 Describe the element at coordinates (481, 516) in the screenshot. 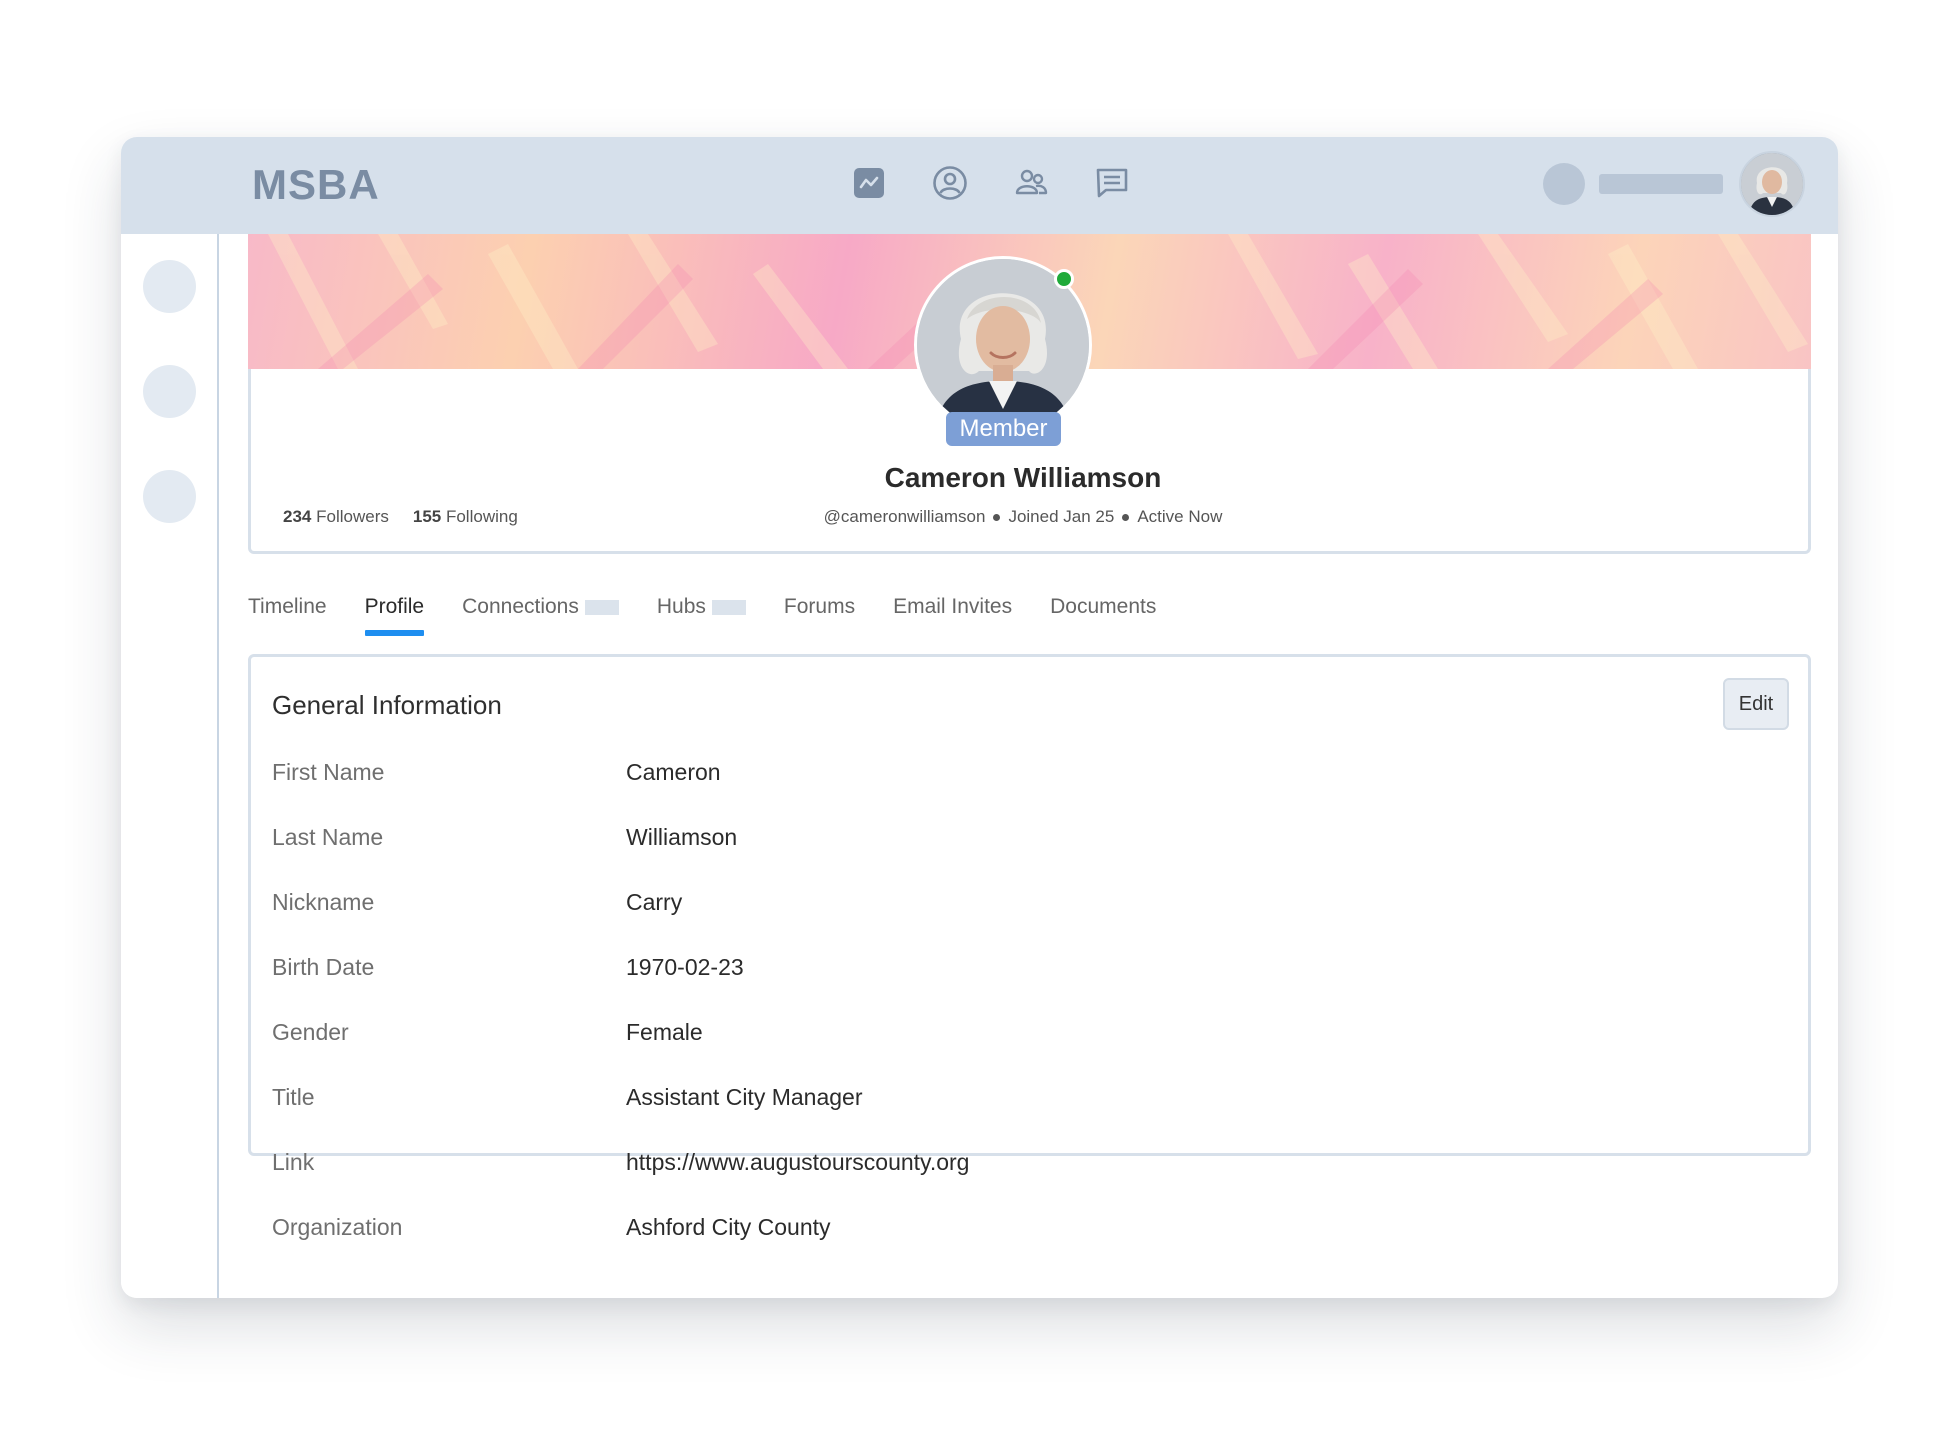

I see `following-label: Following` at that location.